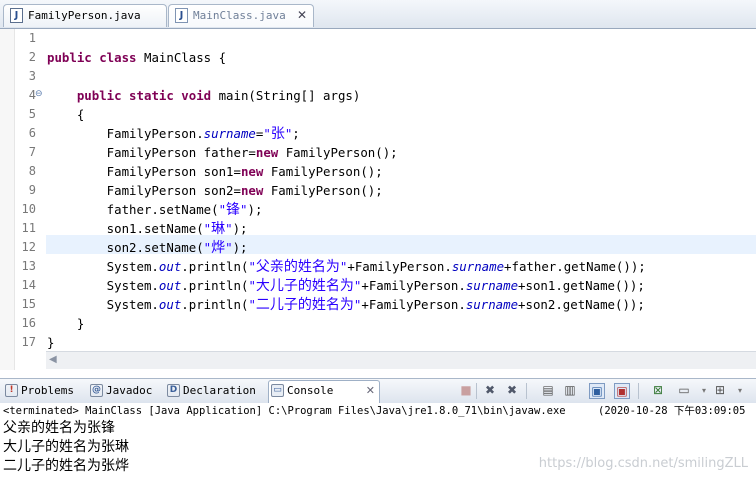 This screenshot has width=756, height=481. I want to click on line-number: 11, so click(28, 228).